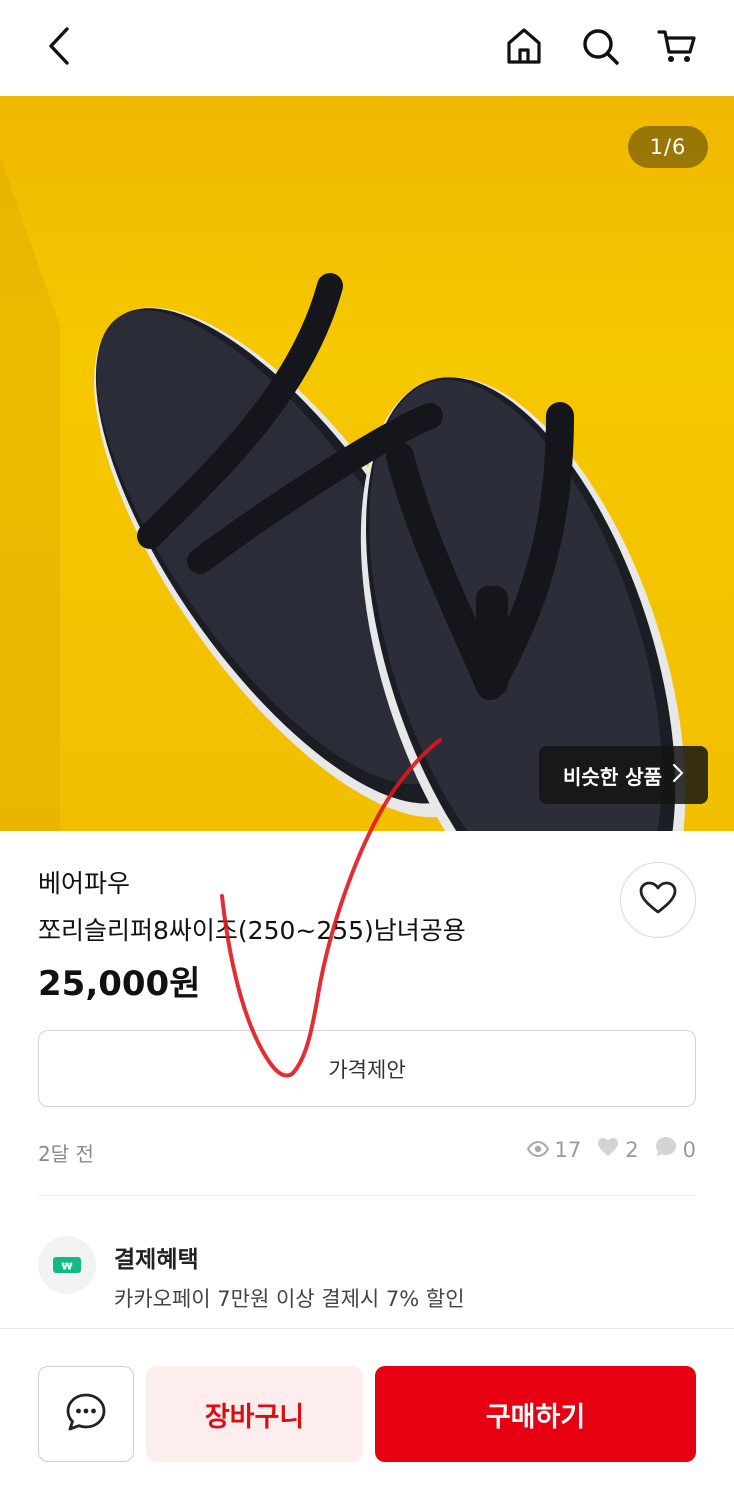 The image size is (734, 1500). Describe the element at coordinates (156, 1260) in the screenshot. I see `payment-benefit-title: 결제혜택` at that location.